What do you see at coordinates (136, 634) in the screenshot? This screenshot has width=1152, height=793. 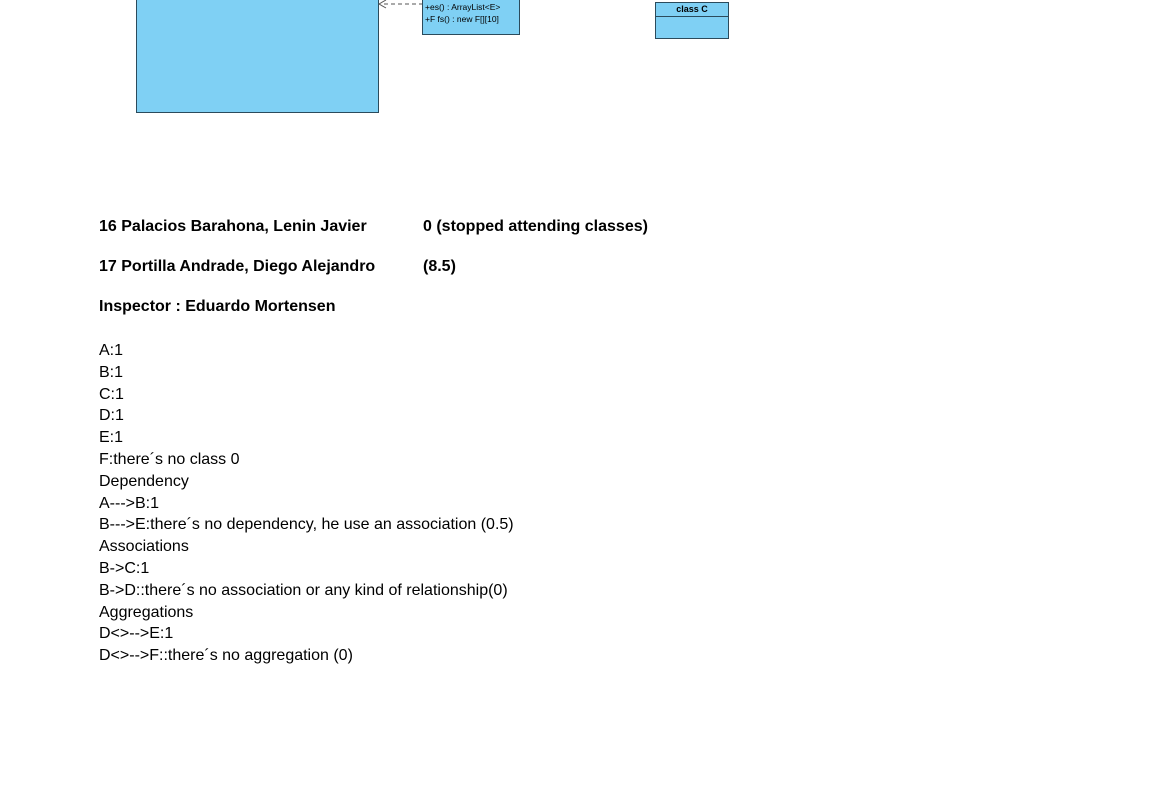 I see `evaluation-line: D<>-->E:1` at bounding box center [136, 634].